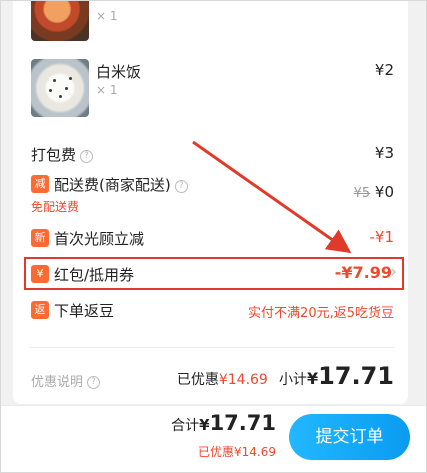 This screenshot has height=473, width=427. Describe the element at coordinates (94, 274) in the screenshot. I see `coupon-label: 红包/抵用券` at that location.